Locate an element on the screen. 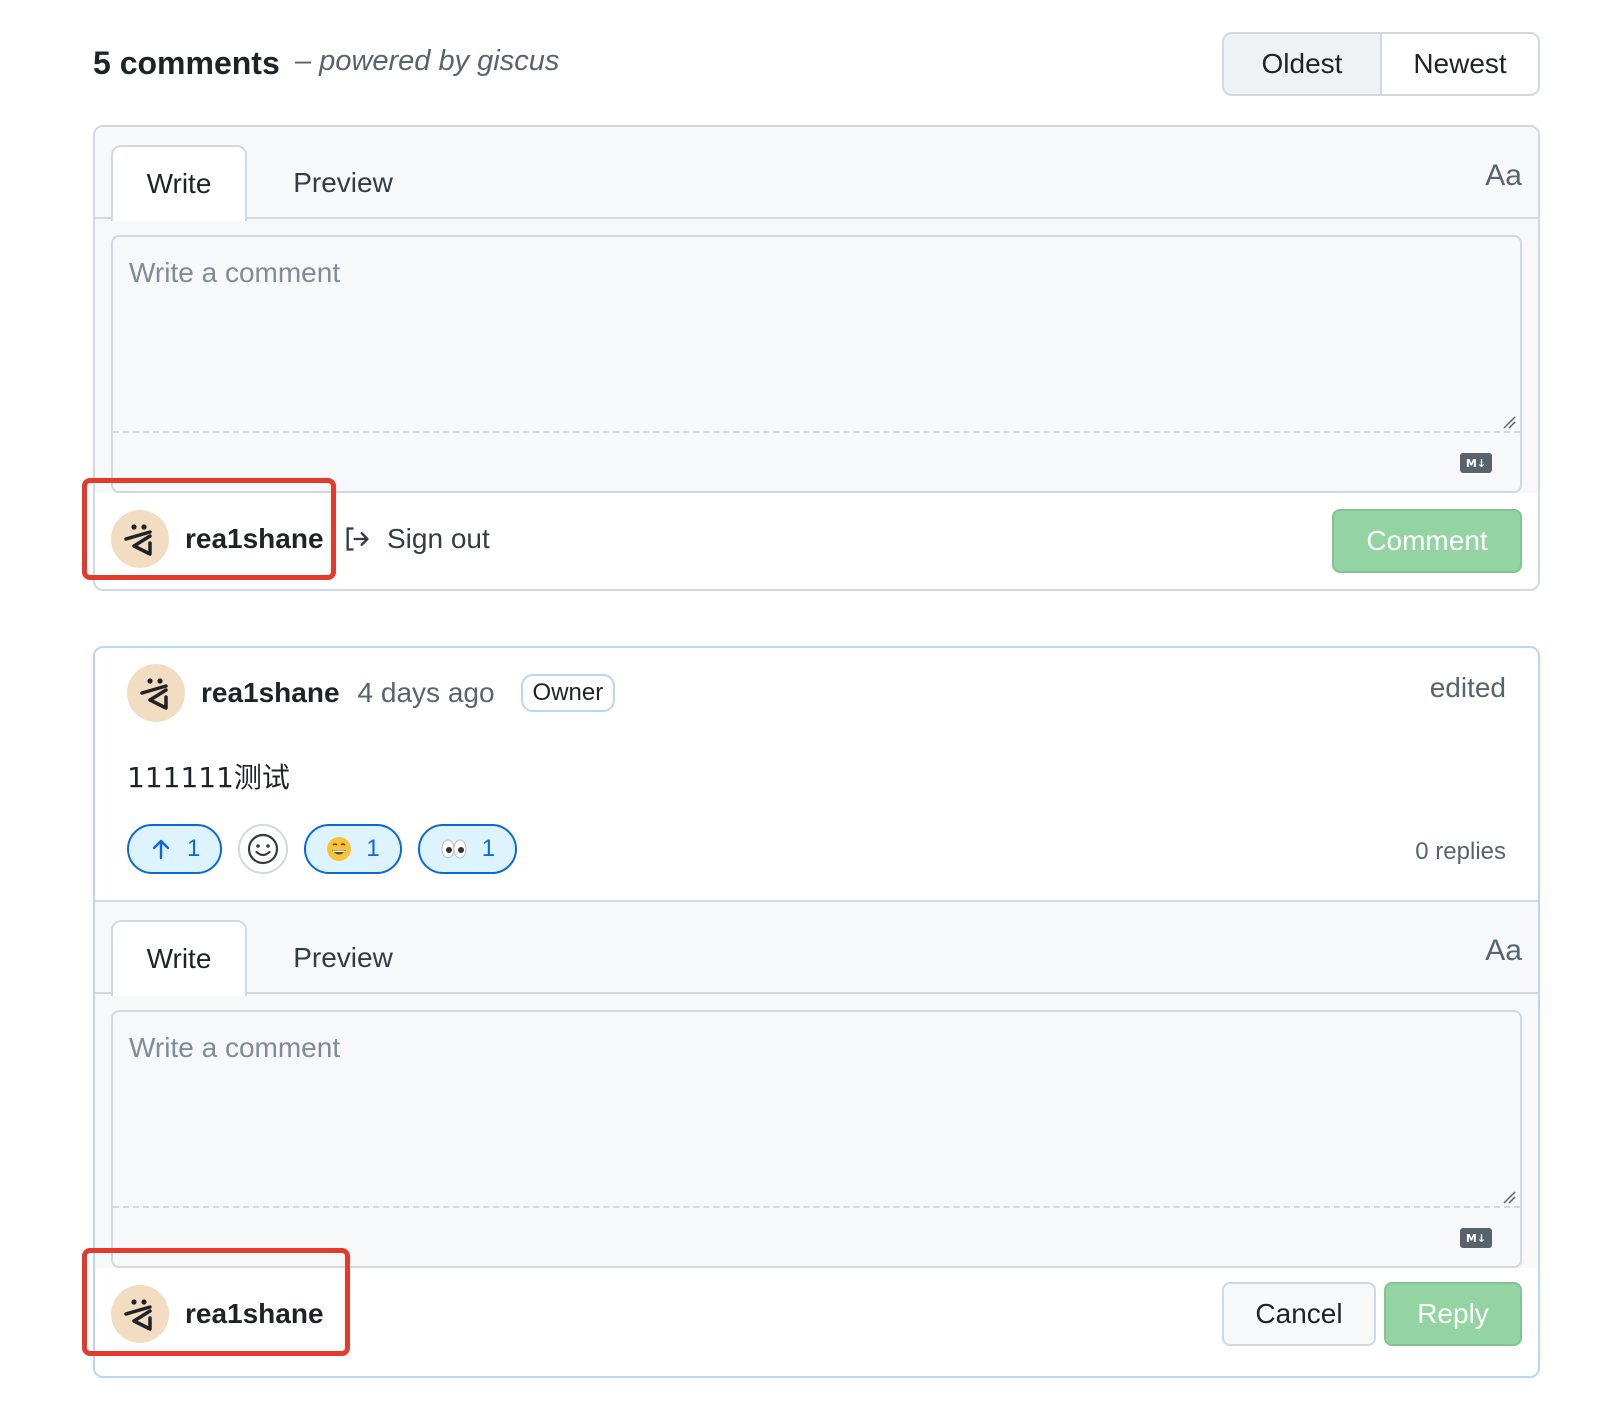 The width and height of the screenshot is (1602, 1422). sort-newest-button: Newest is located at coordinates (1460, 64).